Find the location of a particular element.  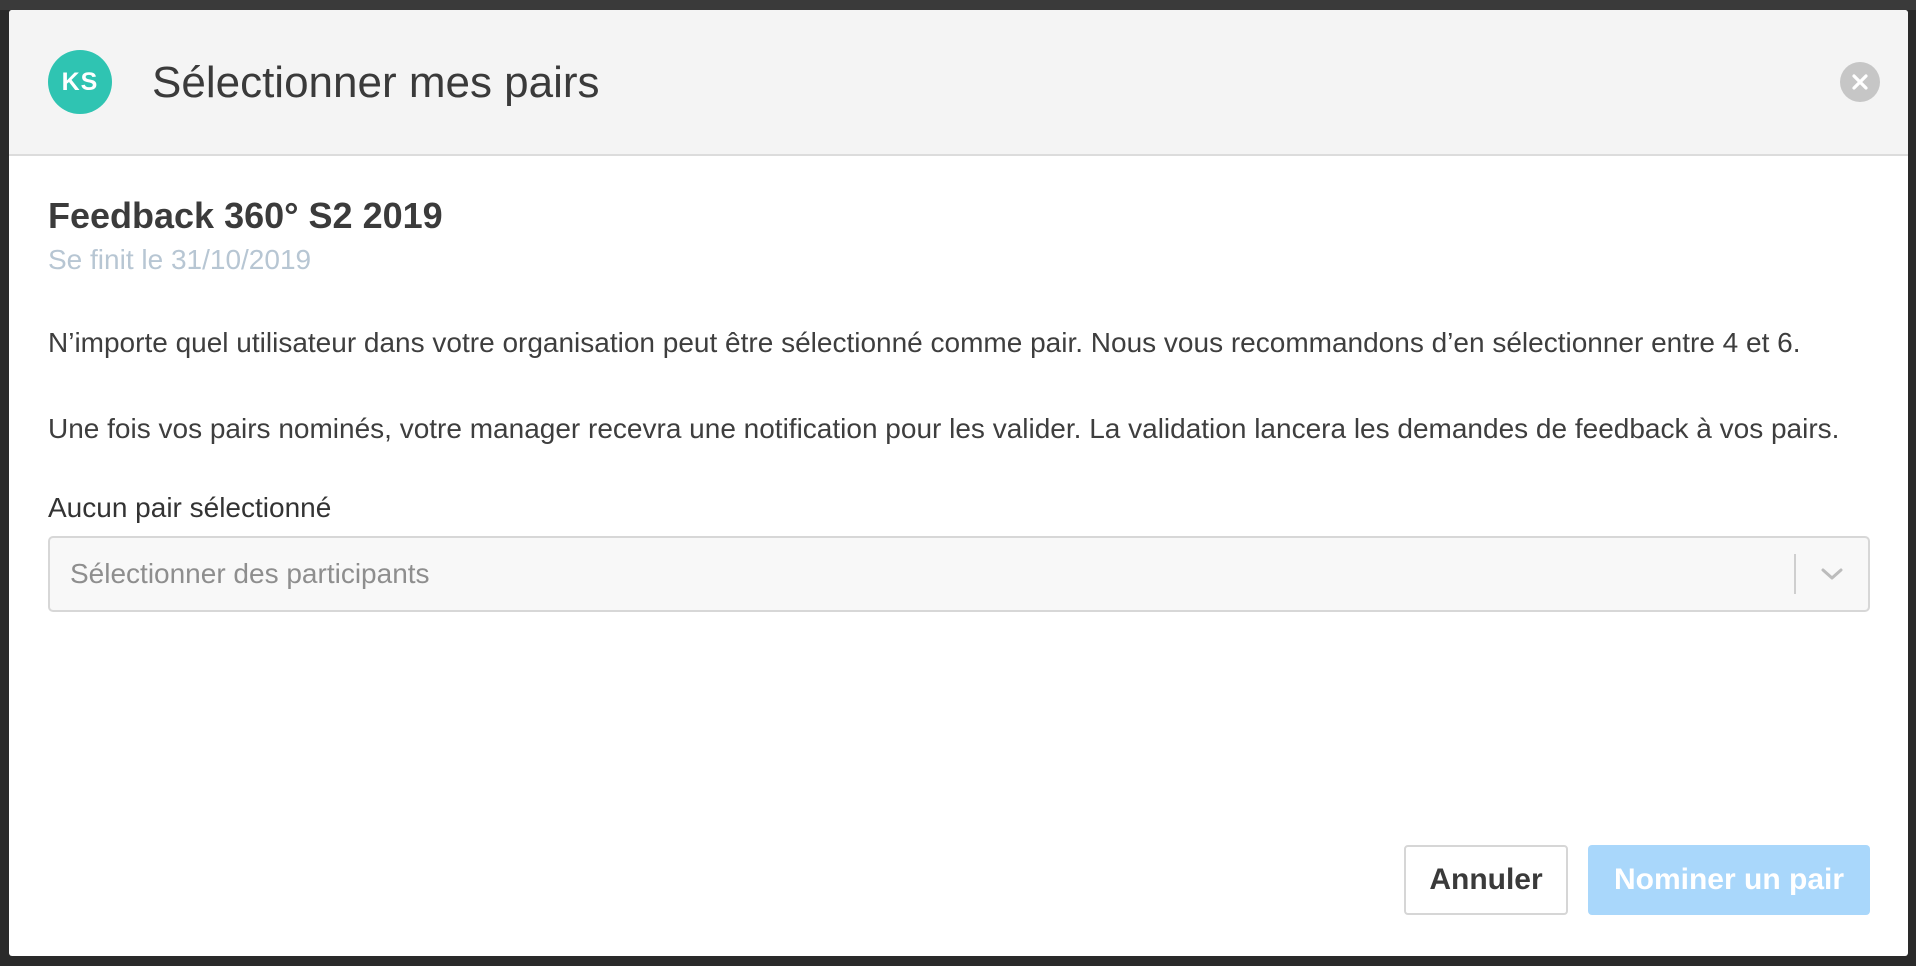

close-button is located at coordinates (1860, 82).